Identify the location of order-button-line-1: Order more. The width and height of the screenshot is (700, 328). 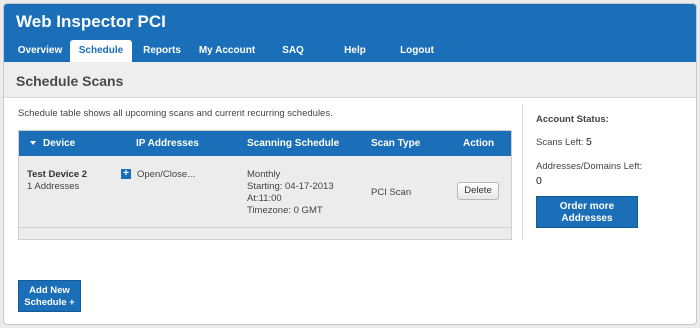
(587, 206).